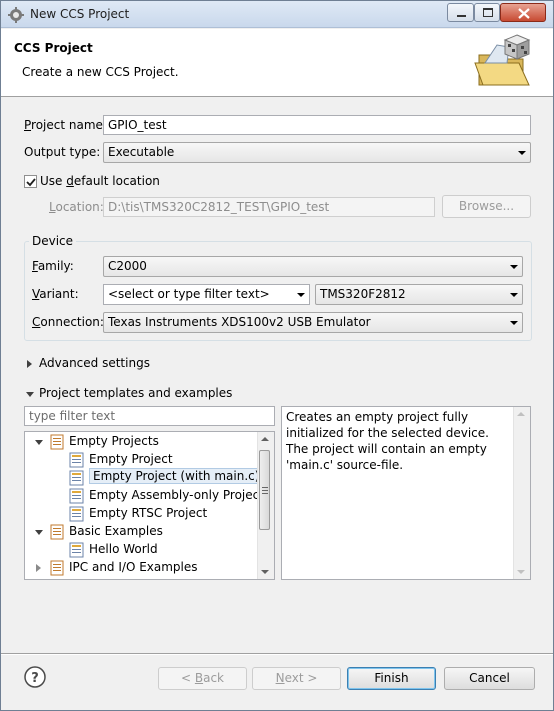  I want to click on use-default-location-label: Use default location, so click(100, 181).